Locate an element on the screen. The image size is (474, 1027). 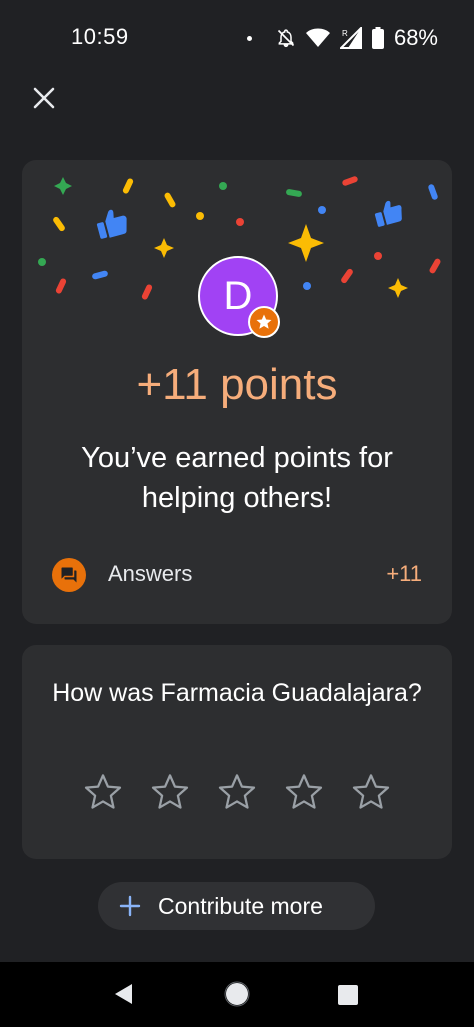
answers-icon-circle is located at coordinates (69, 575).